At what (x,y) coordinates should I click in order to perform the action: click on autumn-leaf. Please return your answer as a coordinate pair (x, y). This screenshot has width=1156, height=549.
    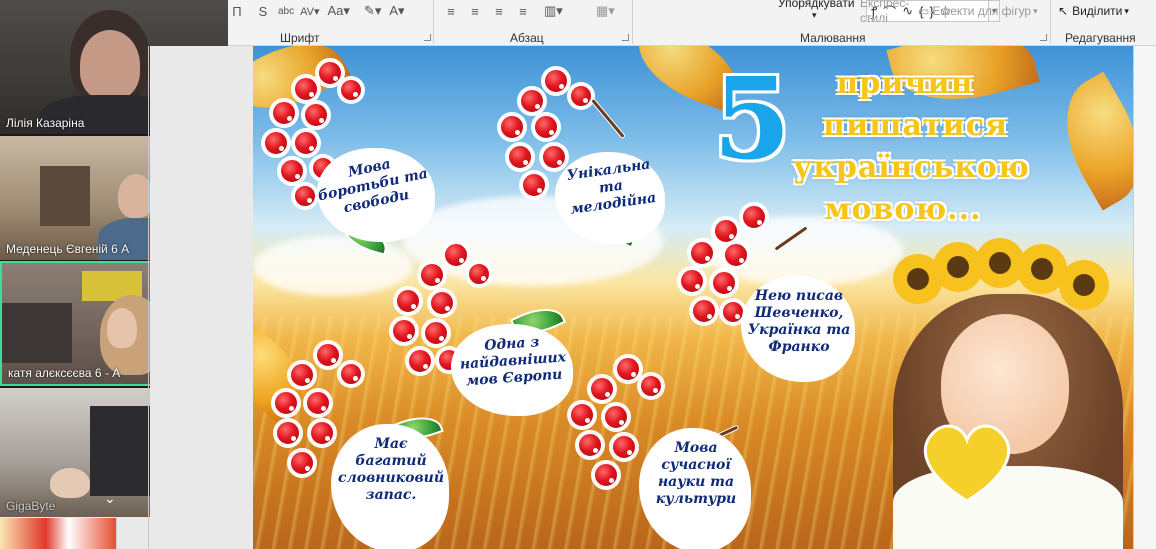
    Looking at the image, I should click on (1087, 141).